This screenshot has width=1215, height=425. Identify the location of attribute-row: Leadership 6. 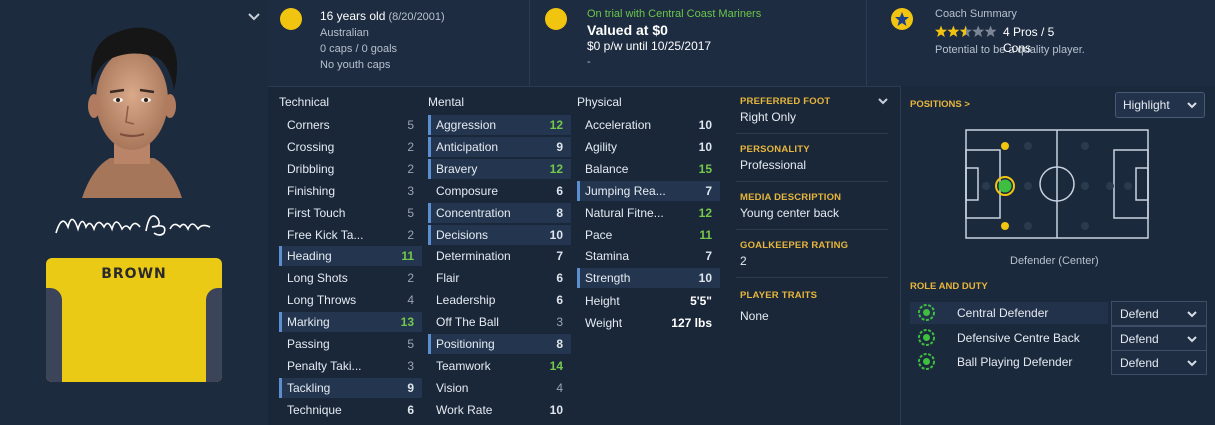
(499, 300).